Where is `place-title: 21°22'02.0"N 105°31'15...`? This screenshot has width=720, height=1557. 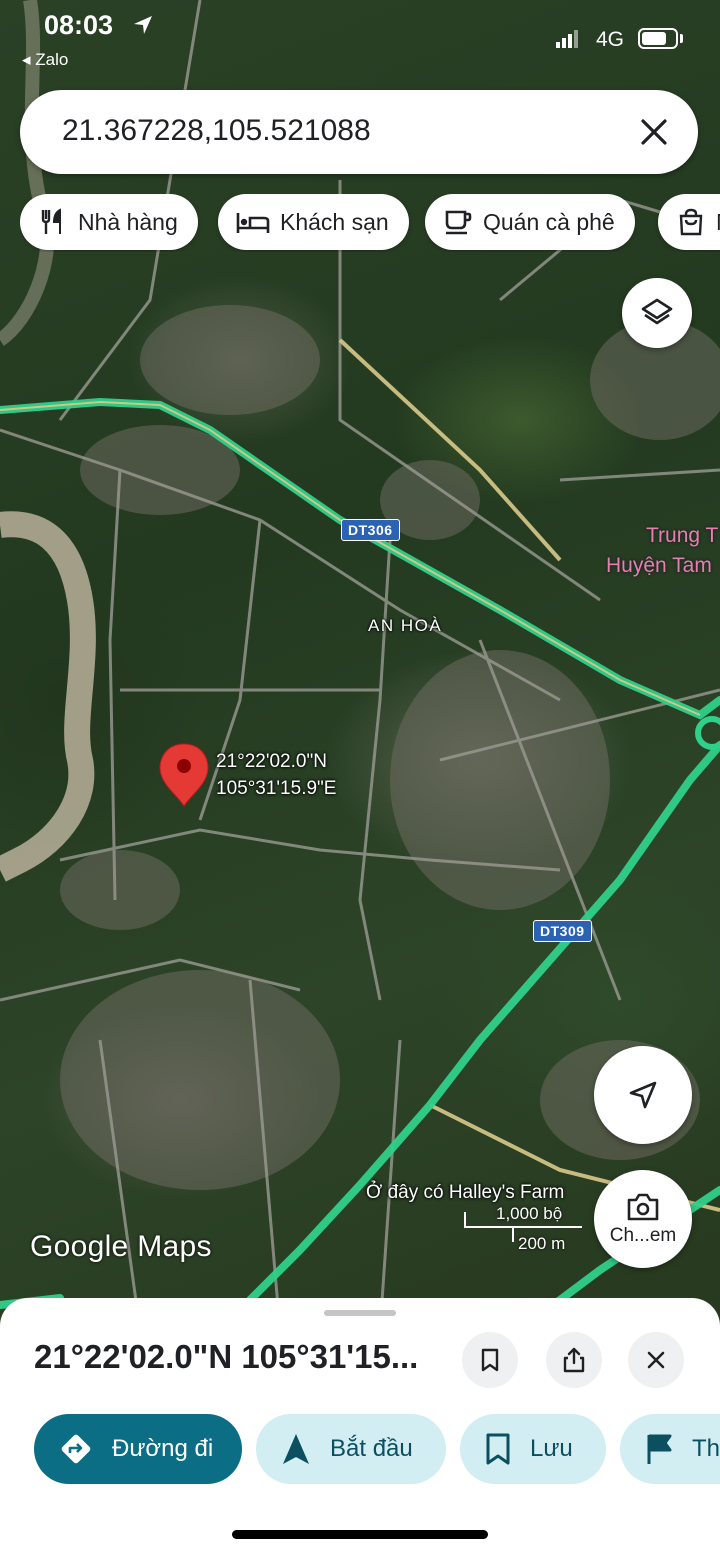
place-title: 21°22'02.0"N 105°31'15... is located at coordinates (226, 1356).